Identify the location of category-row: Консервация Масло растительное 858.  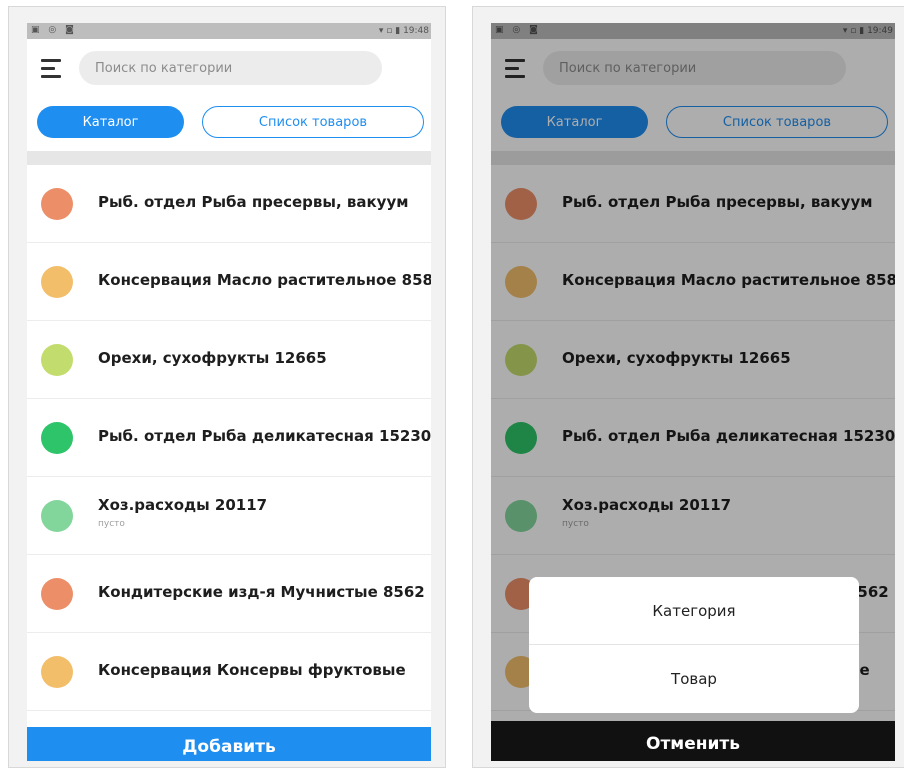
(229, 282).